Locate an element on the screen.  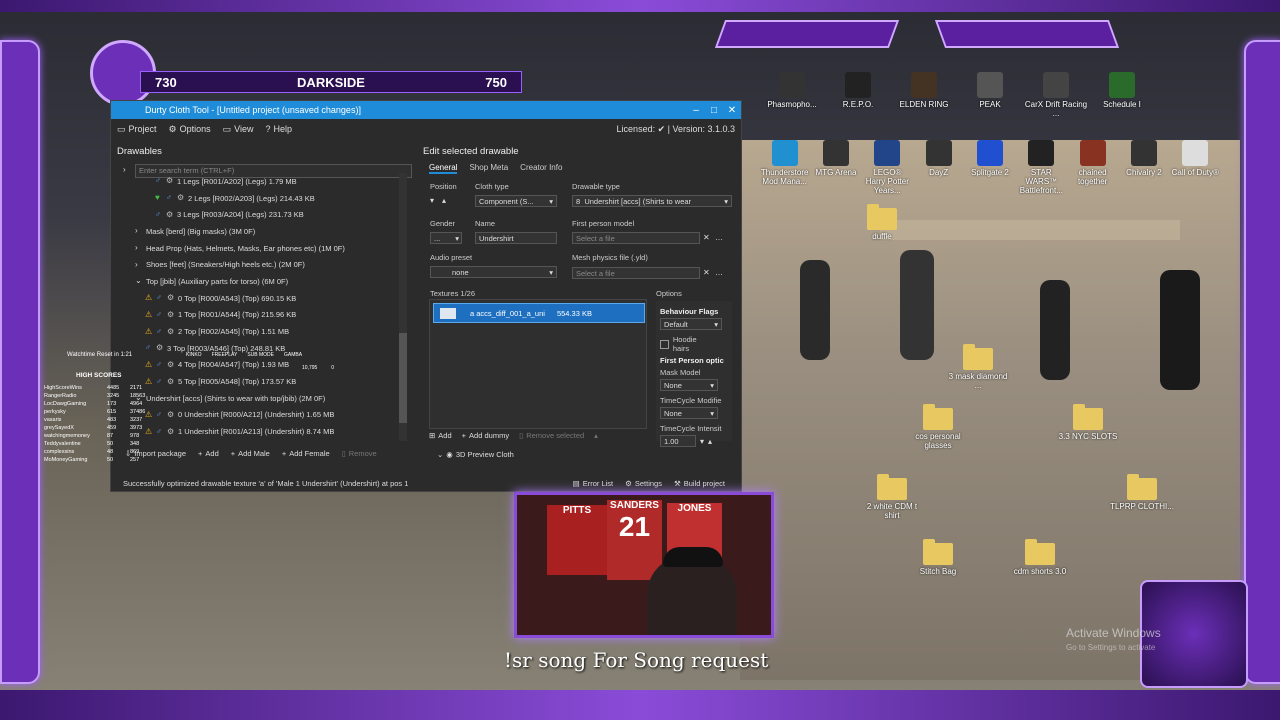
tree-item: ⚠ ♂ ⚙ 1 Top [R001/A544] (Top) 215.96 KB is located at coordinates (265, 315).